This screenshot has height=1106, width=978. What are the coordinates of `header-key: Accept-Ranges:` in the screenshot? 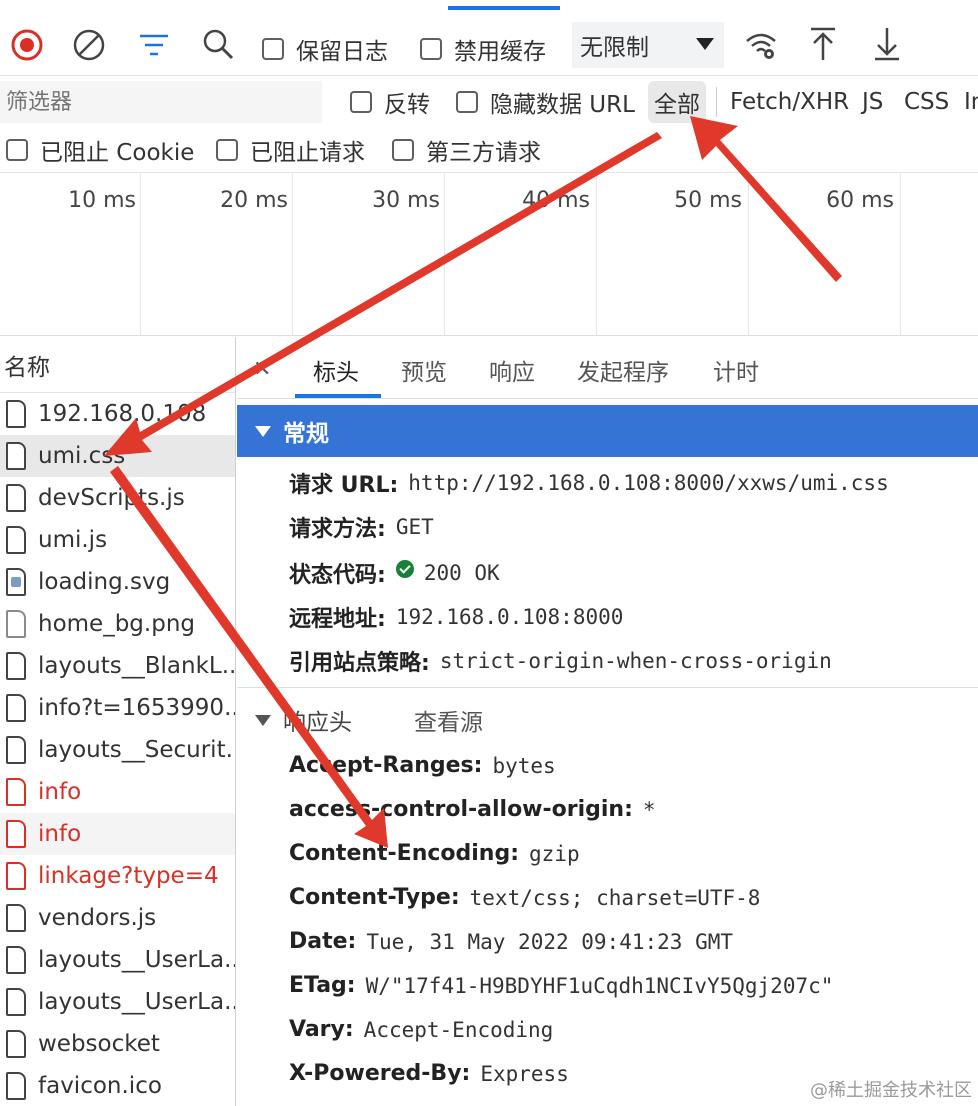 It's located at (386, 765).